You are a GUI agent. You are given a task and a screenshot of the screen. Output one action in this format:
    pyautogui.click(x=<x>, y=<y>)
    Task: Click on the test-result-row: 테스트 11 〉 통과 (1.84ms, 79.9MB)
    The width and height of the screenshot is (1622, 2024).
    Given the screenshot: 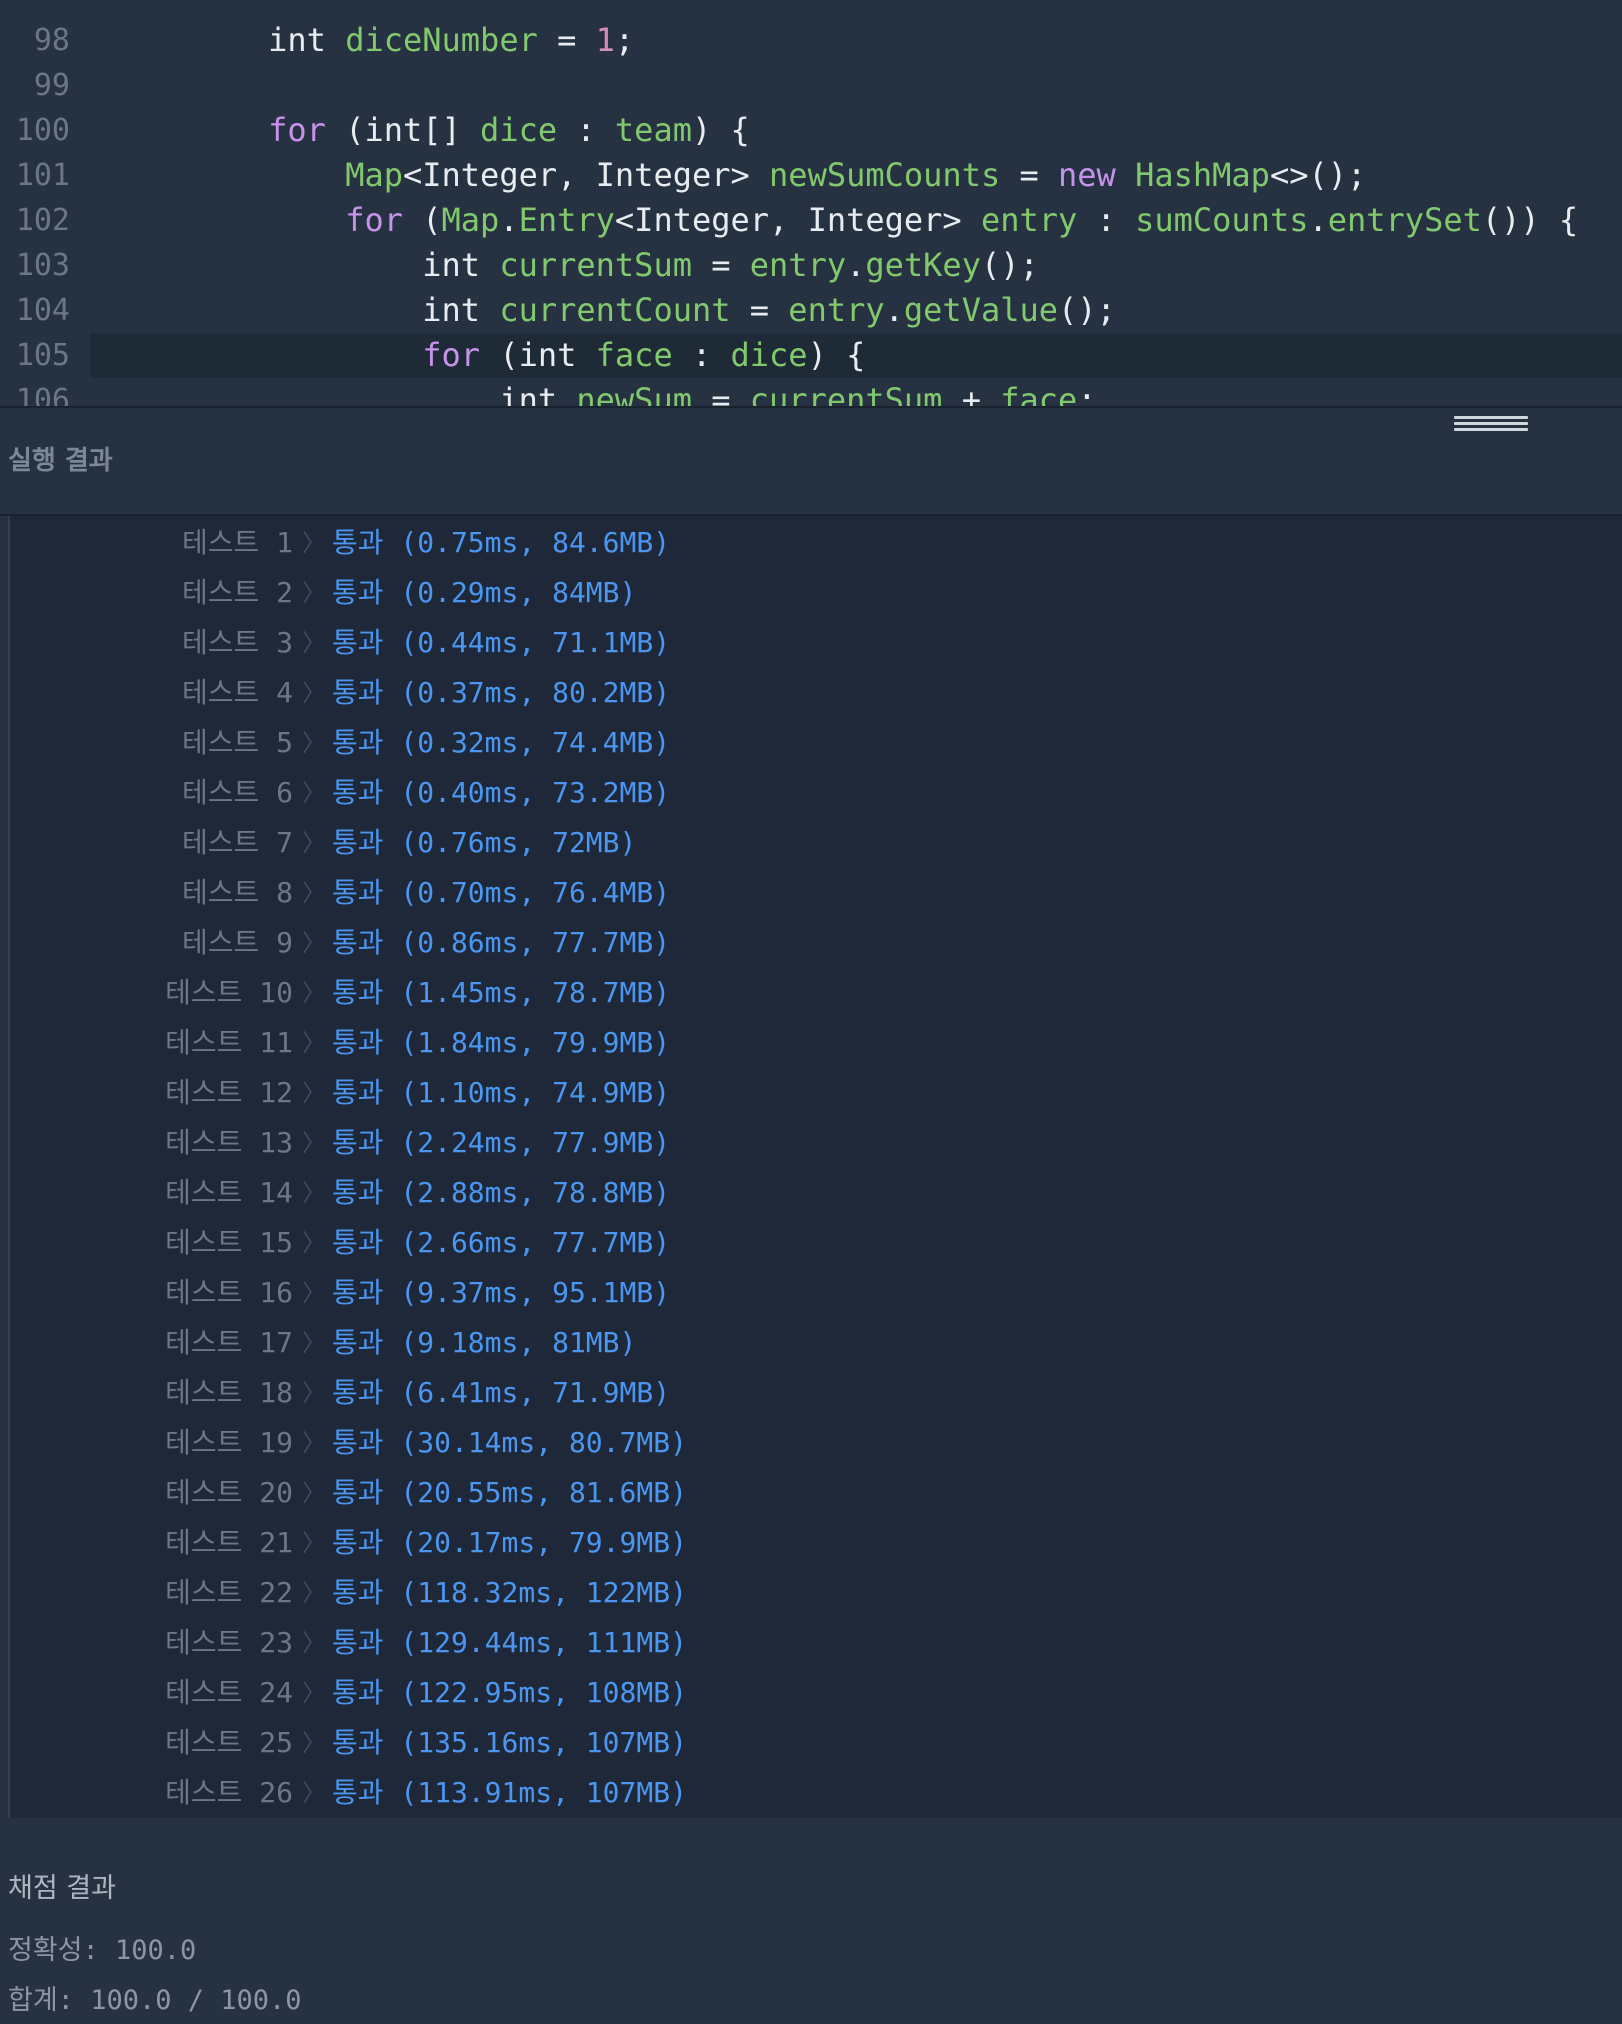 What is the action you would take?
    pyautogui.click(x=810, y=1043)
    